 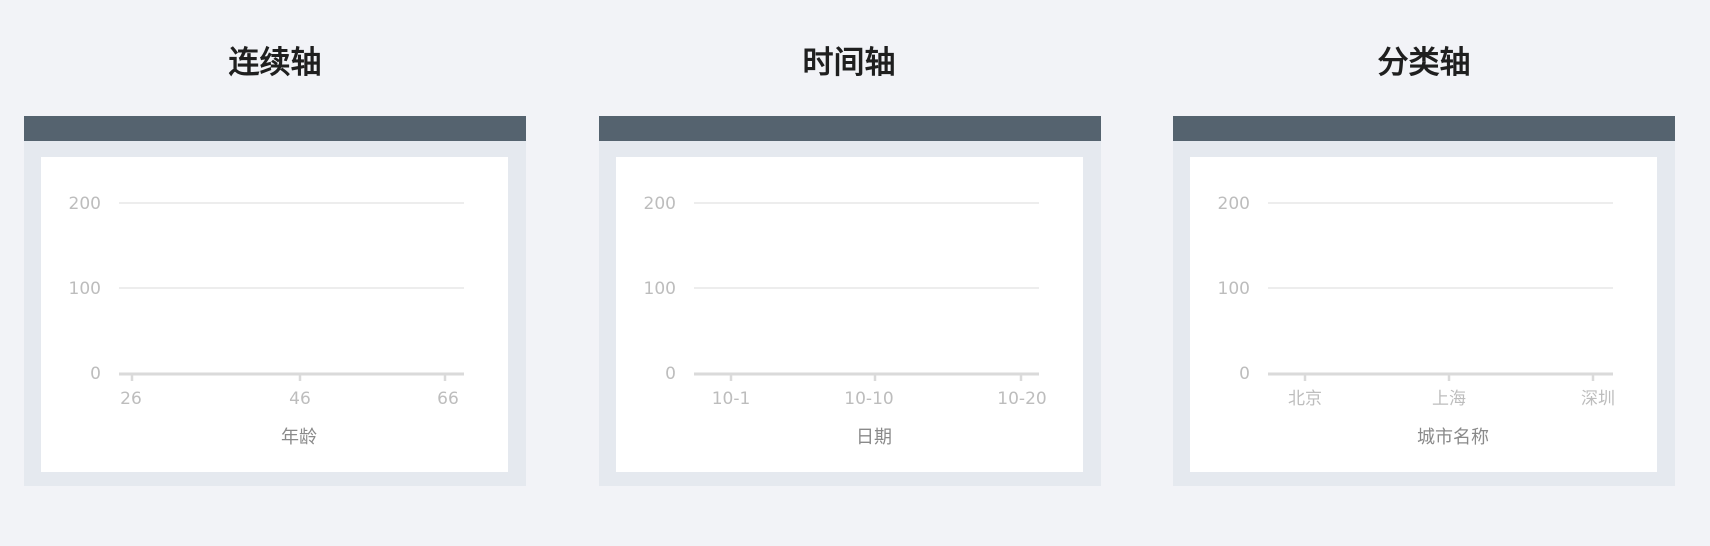 I want to click on x-tick-label: 深圳, so click(x=1598, y=399).